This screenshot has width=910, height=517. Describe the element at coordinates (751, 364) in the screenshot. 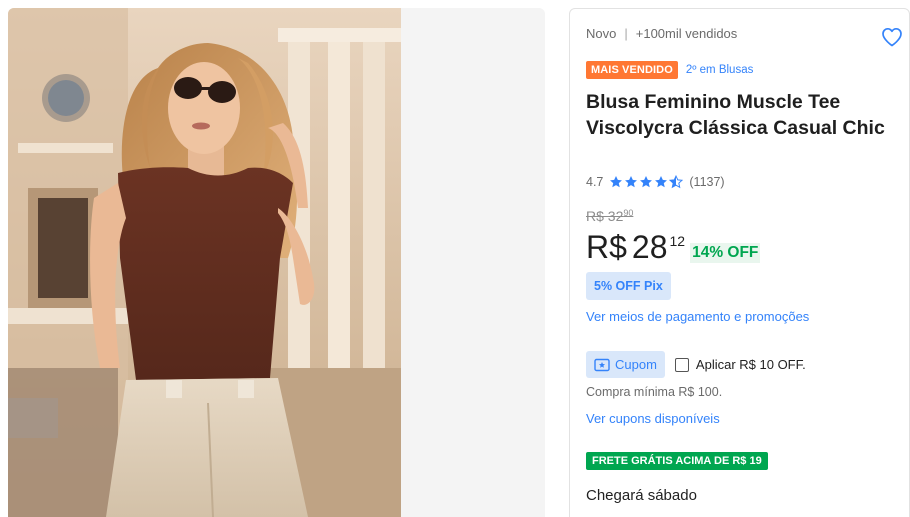

I see `apply-coupon-label: Aplicar R$ 10 OFF.` at that location.